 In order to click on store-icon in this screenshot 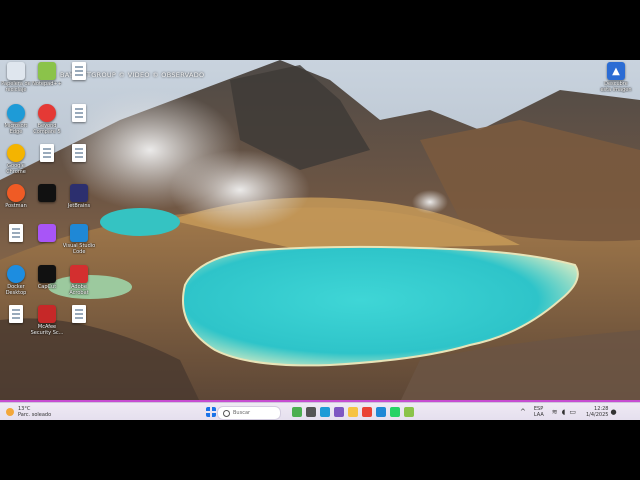, I will do `click(339, 412)`.